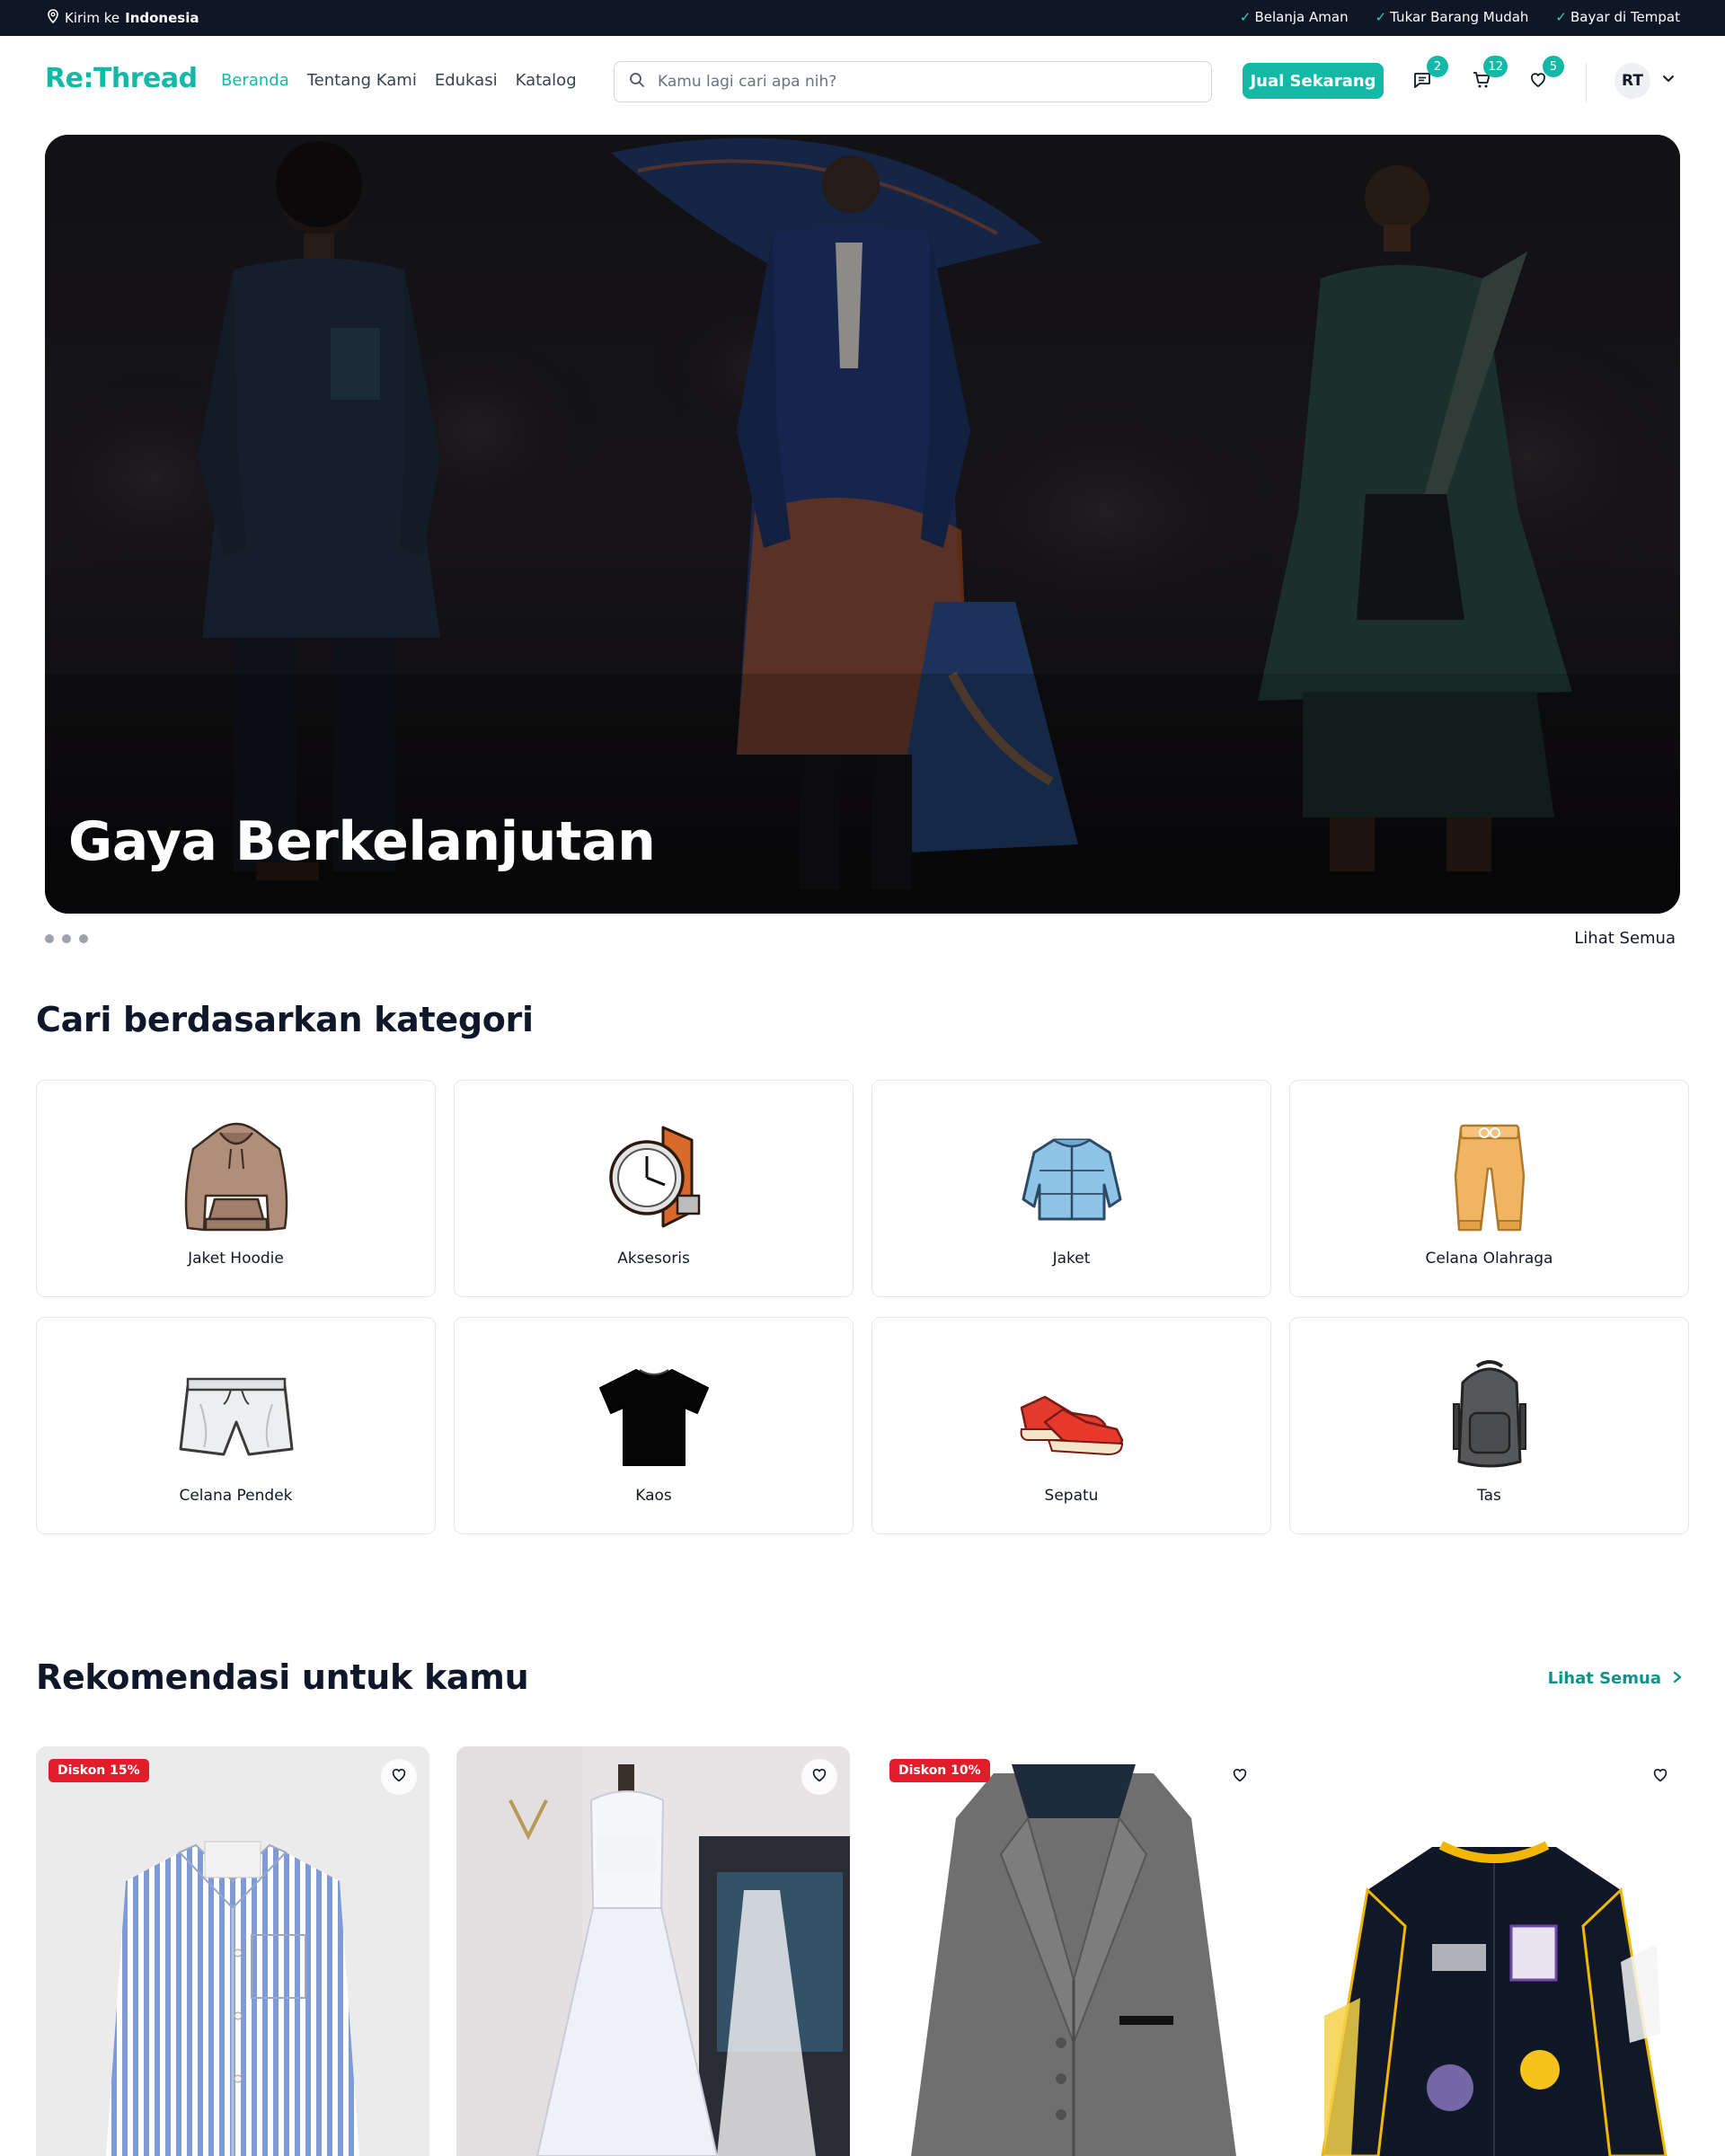 The width and height of the screenshot is (1725, 2156). Describe the element at coordinates (236, 1496) in the screenshot. I see `category-label: Celana Pendek` at that location.